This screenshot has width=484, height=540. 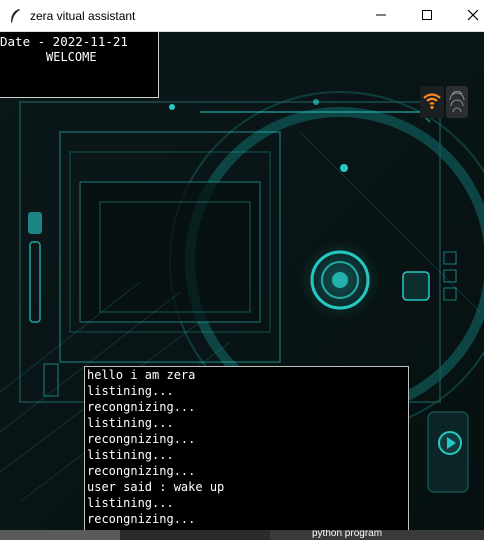 I want to click on welcome-label: WELCOME, so click(x=71, y=57).